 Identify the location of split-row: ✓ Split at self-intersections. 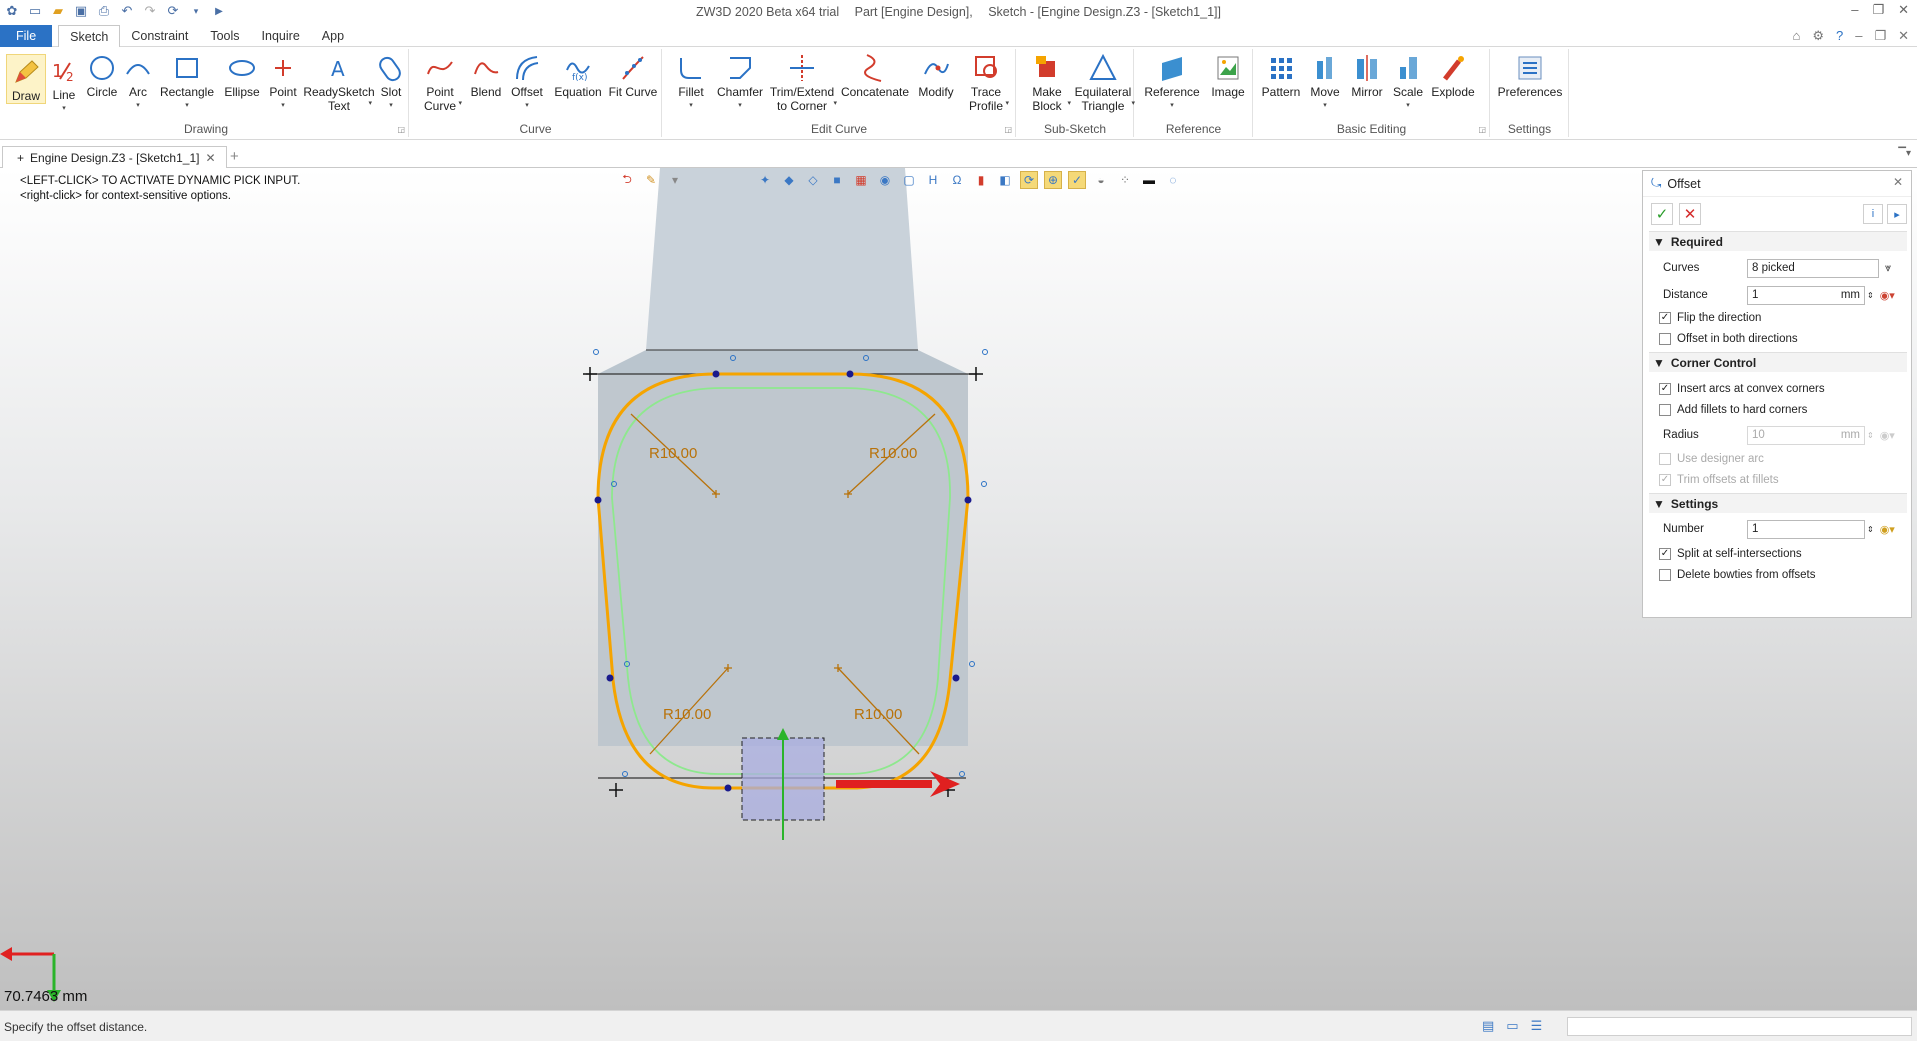
(1780, 554).